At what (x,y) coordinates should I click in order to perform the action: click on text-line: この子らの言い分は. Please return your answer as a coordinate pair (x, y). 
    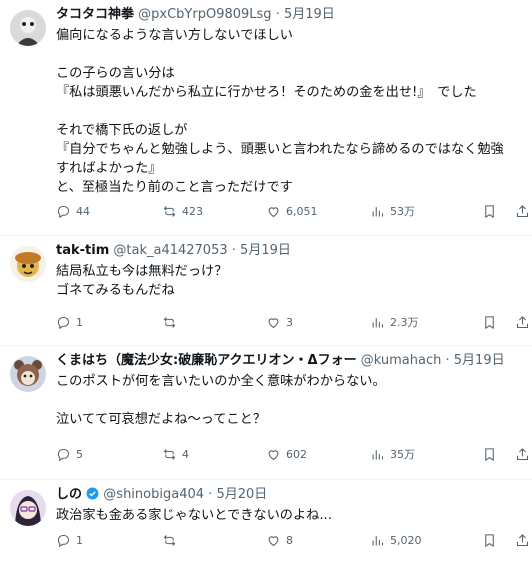
    Looking at the image, I should click on (115, 73).